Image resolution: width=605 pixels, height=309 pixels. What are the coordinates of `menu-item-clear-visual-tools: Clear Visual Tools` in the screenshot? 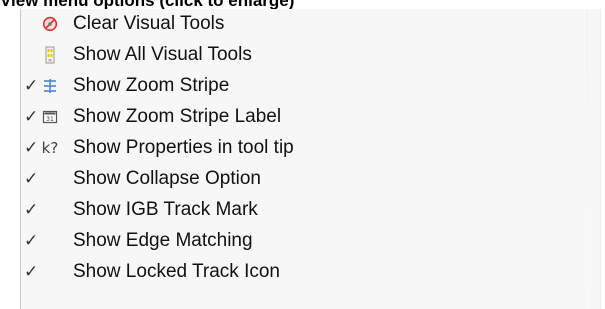 It's located at (310, 25).